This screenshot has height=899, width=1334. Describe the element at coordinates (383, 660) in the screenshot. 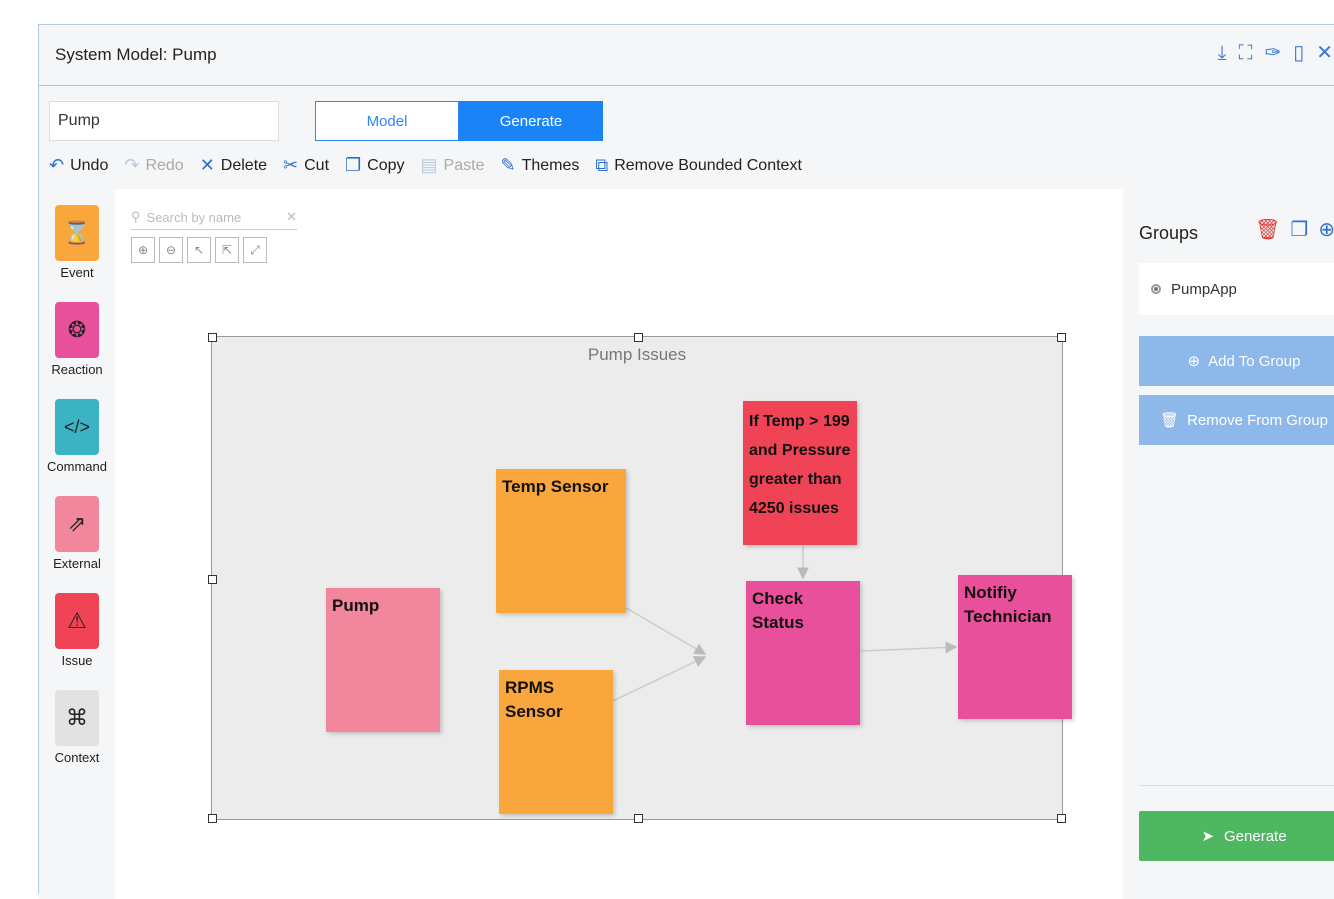

I see `external-note-pump: Pump` at that location.